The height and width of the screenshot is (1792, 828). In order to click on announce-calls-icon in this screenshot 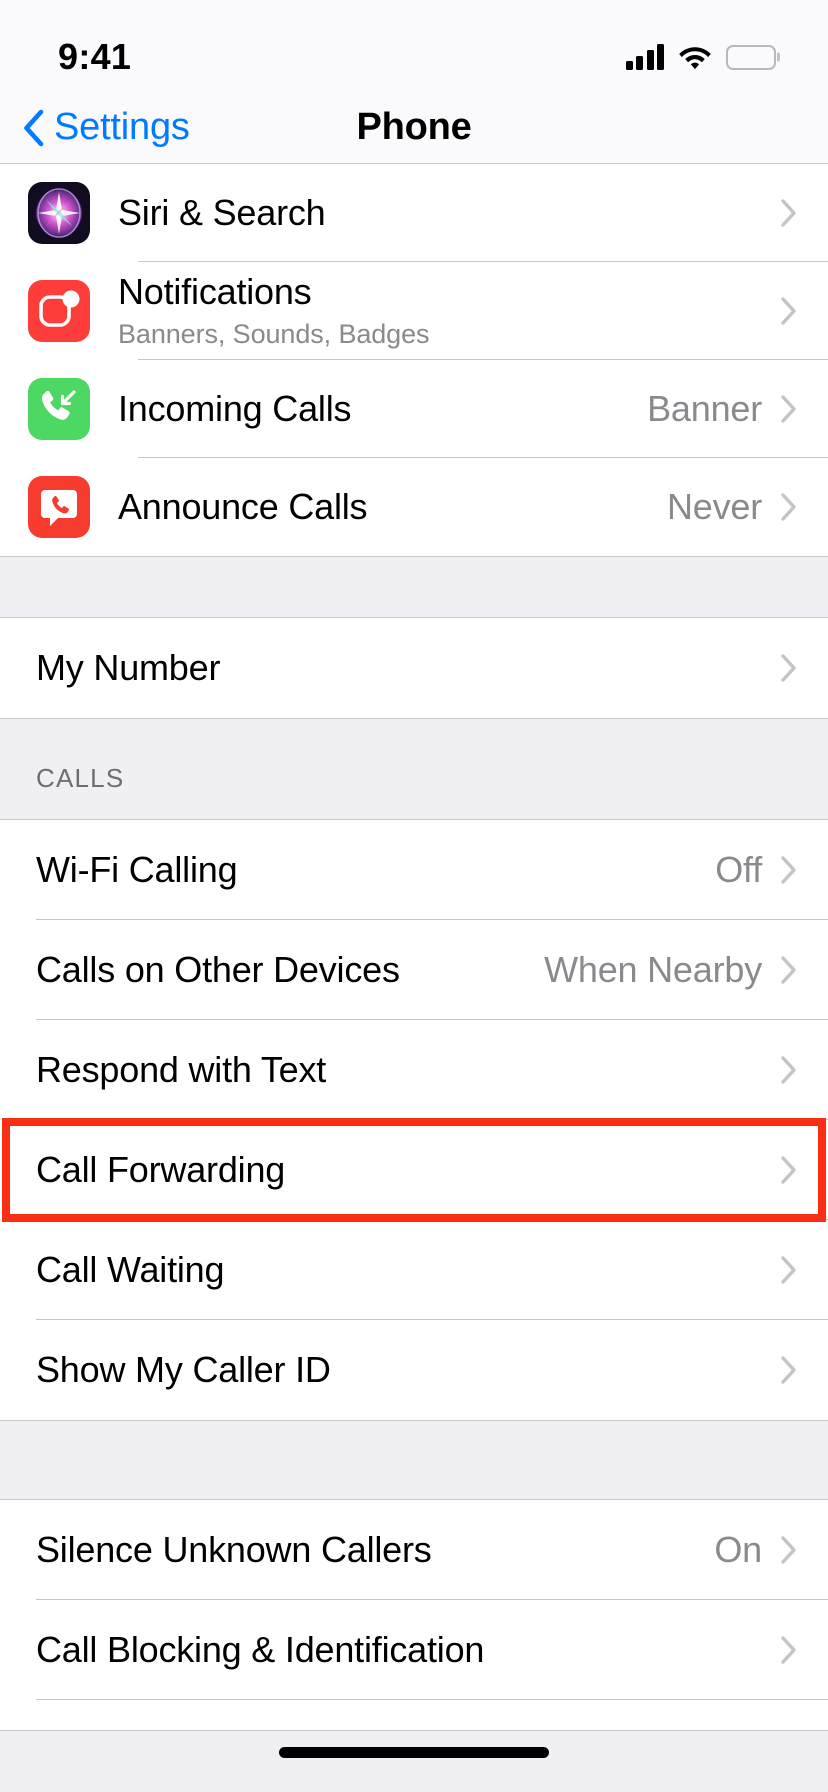, I will do `click(59, 507)`.